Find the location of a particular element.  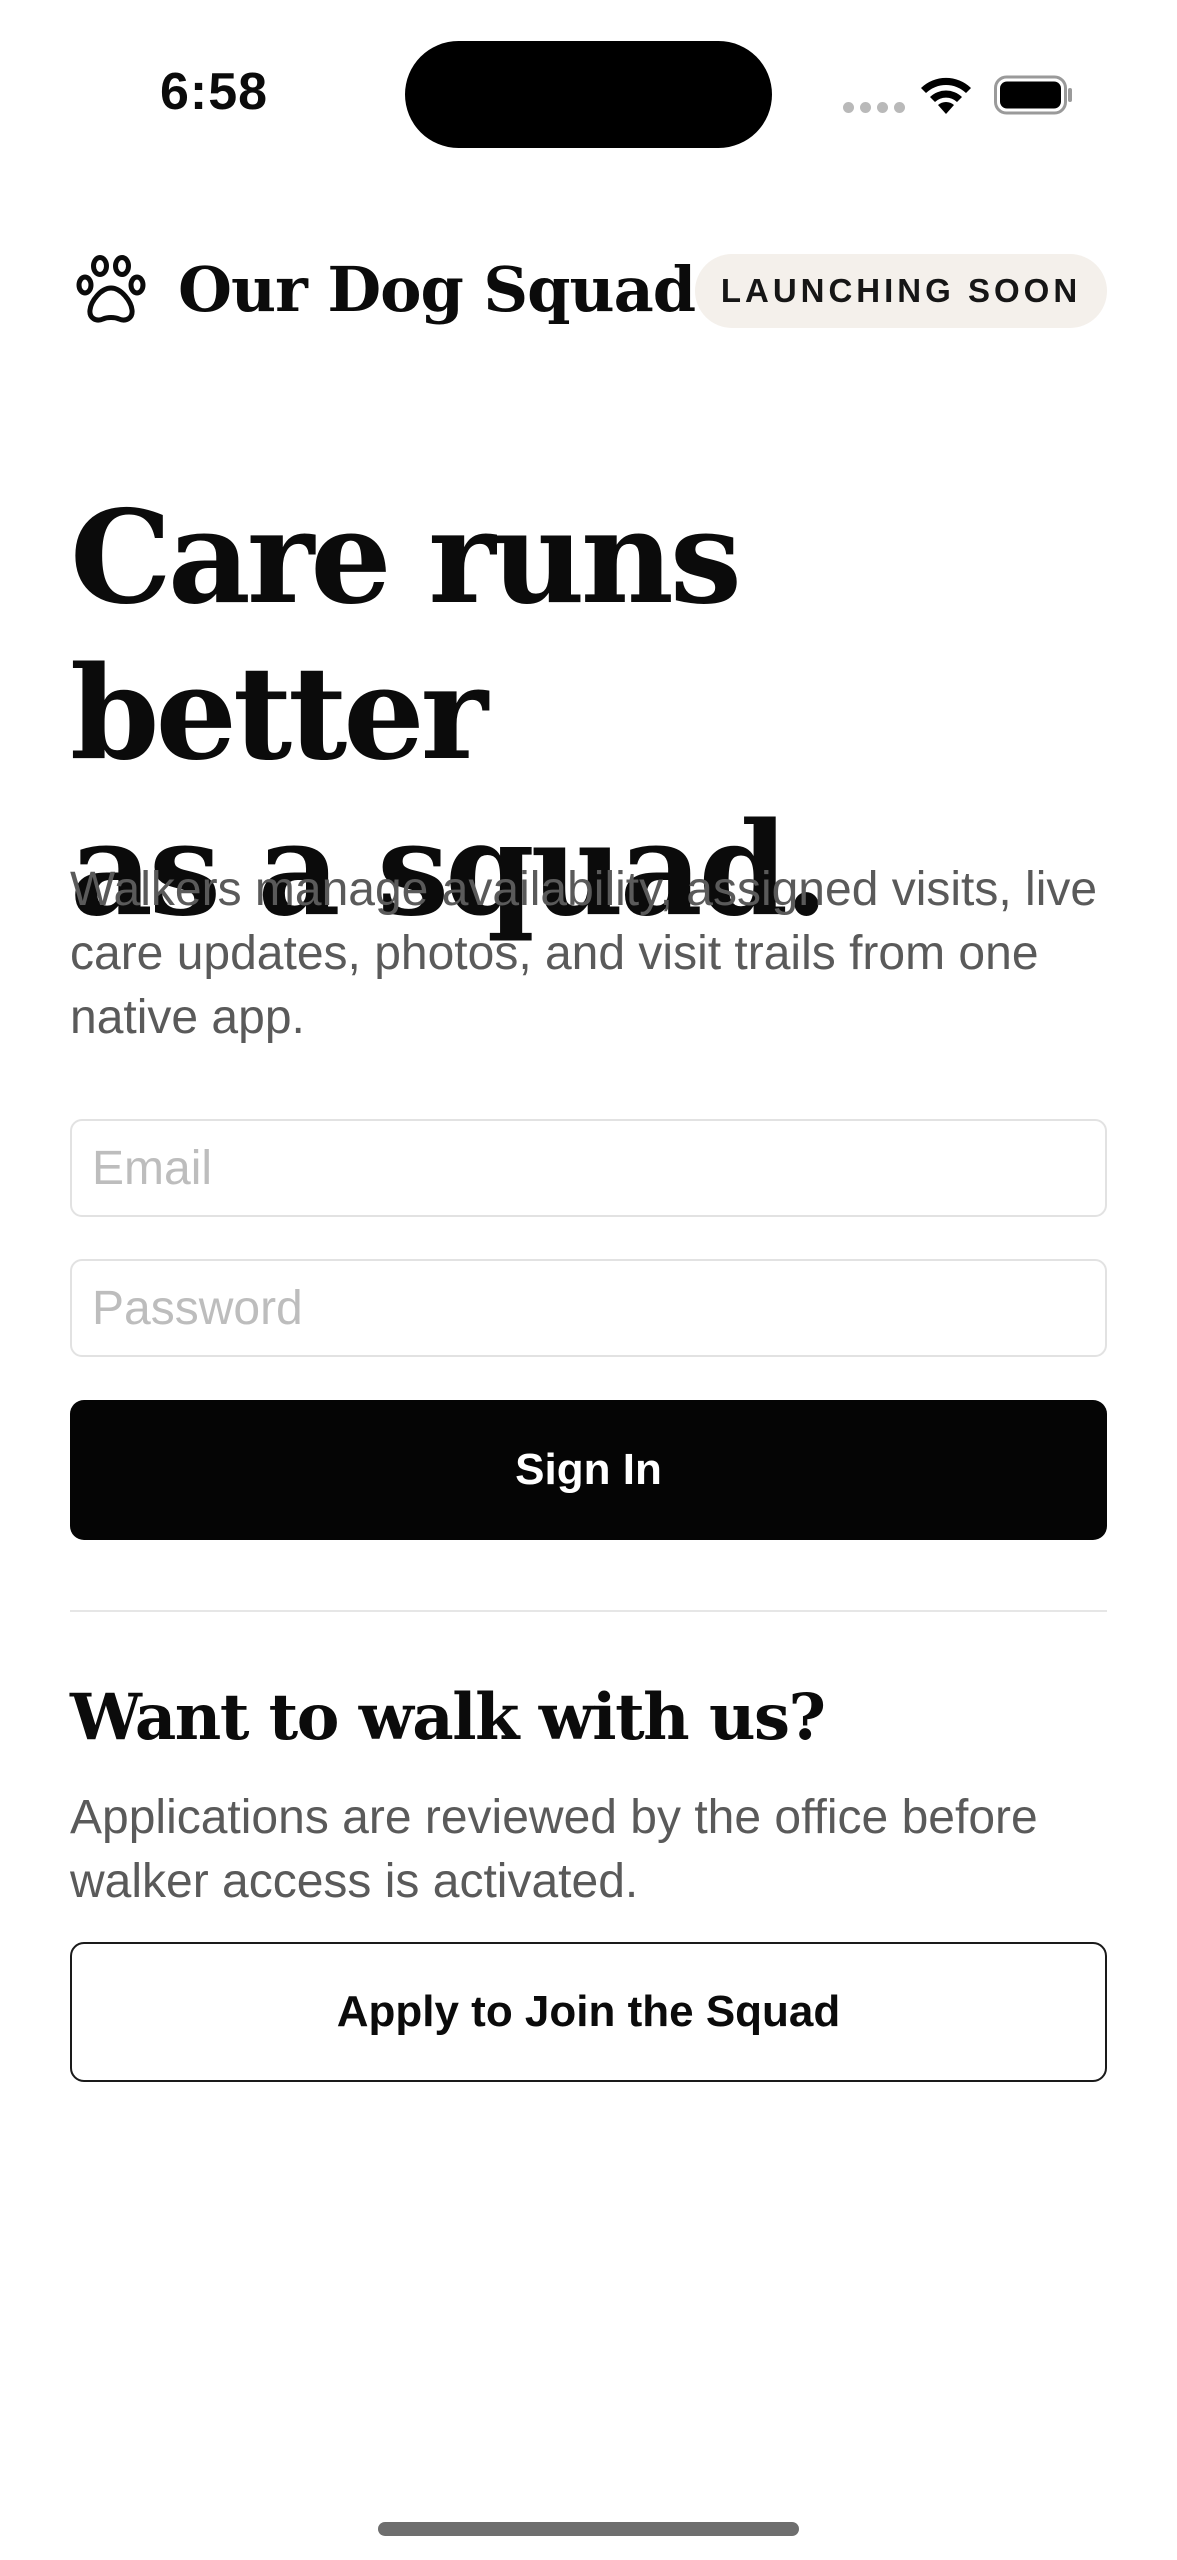

wifi-icon is located at coordinates (946, 95).